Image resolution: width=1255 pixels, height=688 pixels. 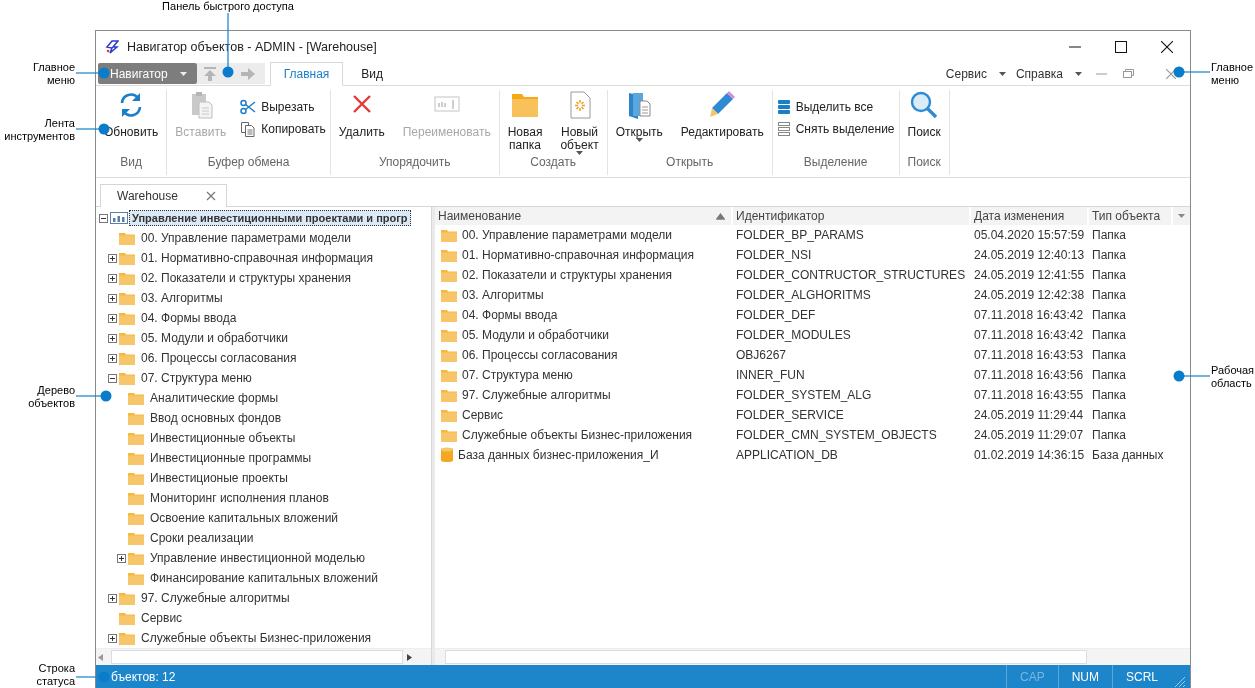 What do you see at coordinates (525, 121) in the screenshot?
I see `ribbon-button: Новая папка` at bounding box center [525, 121].